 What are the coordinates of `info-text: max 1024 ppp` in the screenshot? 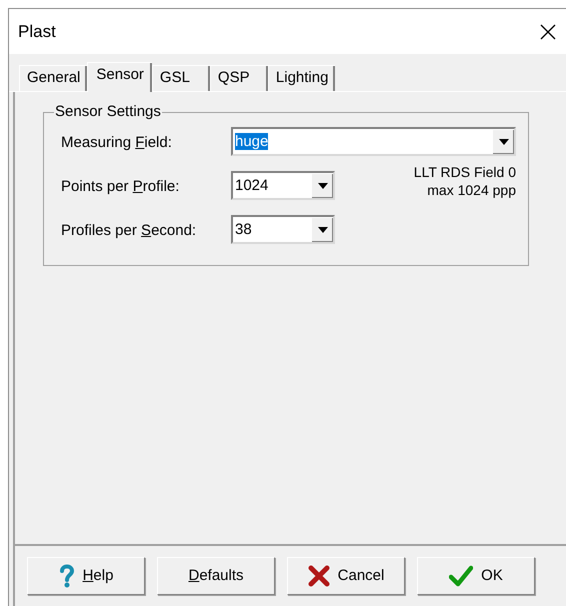 It's located at (471, 190).